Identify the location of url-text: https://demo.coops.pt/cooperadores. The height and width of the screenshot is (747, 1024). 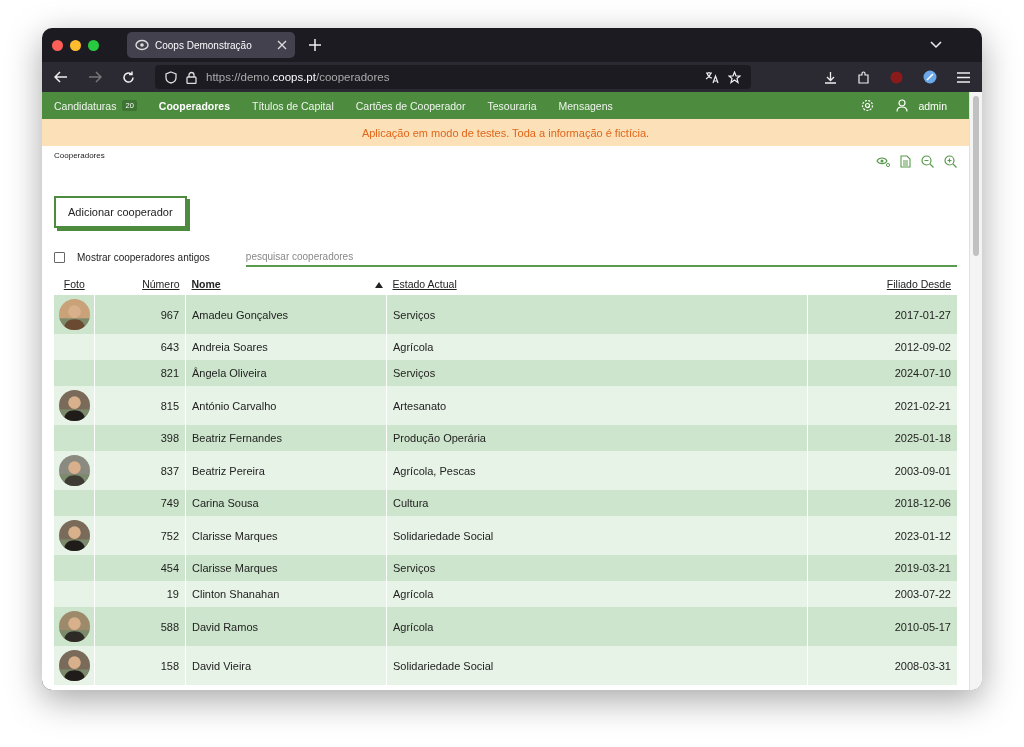
(298, 77).